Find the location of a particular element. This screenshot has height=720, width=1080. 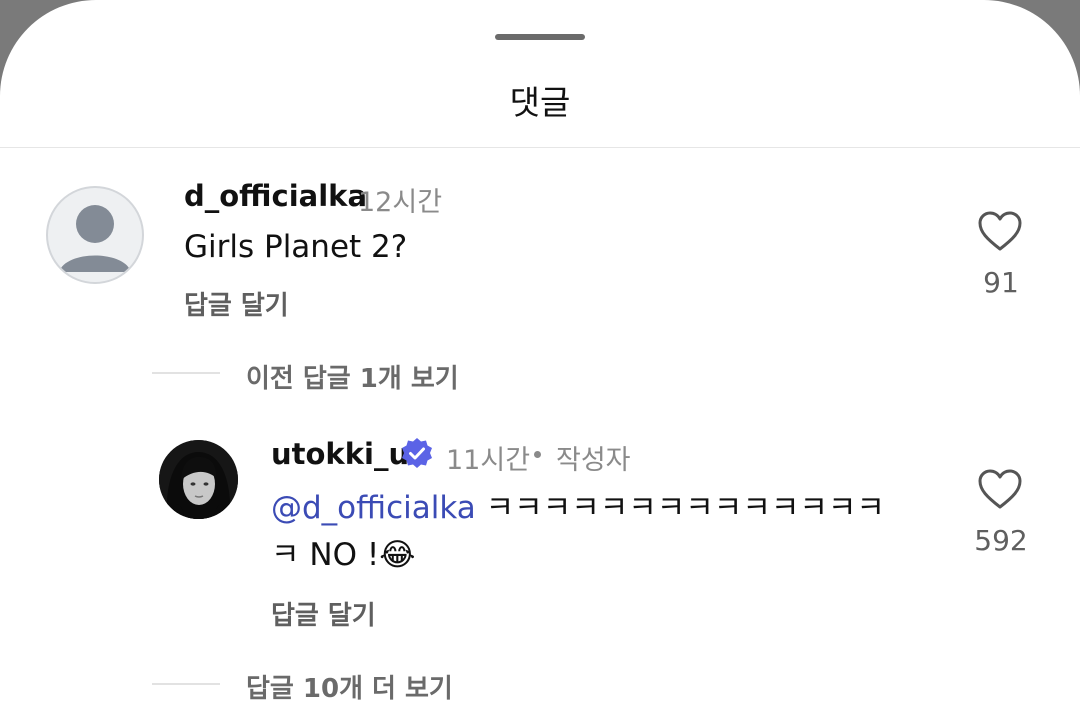

reply-text-line-2: ㅋ NO !😂 is located at coordinates (343, 555).